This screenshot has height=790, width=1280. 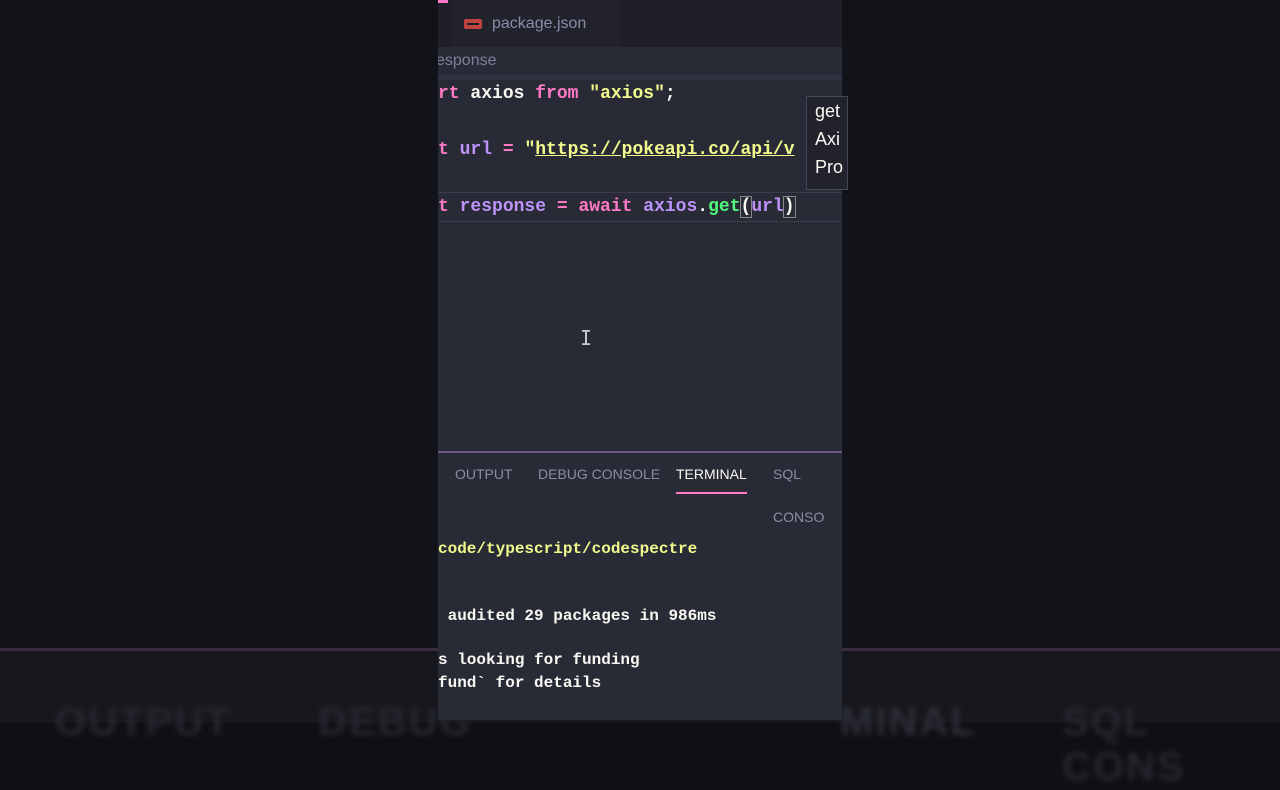 What do you see at coordinates (443, 1) in the screenshot?
I see `active-tab-indicator` at bounding box center [443, 1].